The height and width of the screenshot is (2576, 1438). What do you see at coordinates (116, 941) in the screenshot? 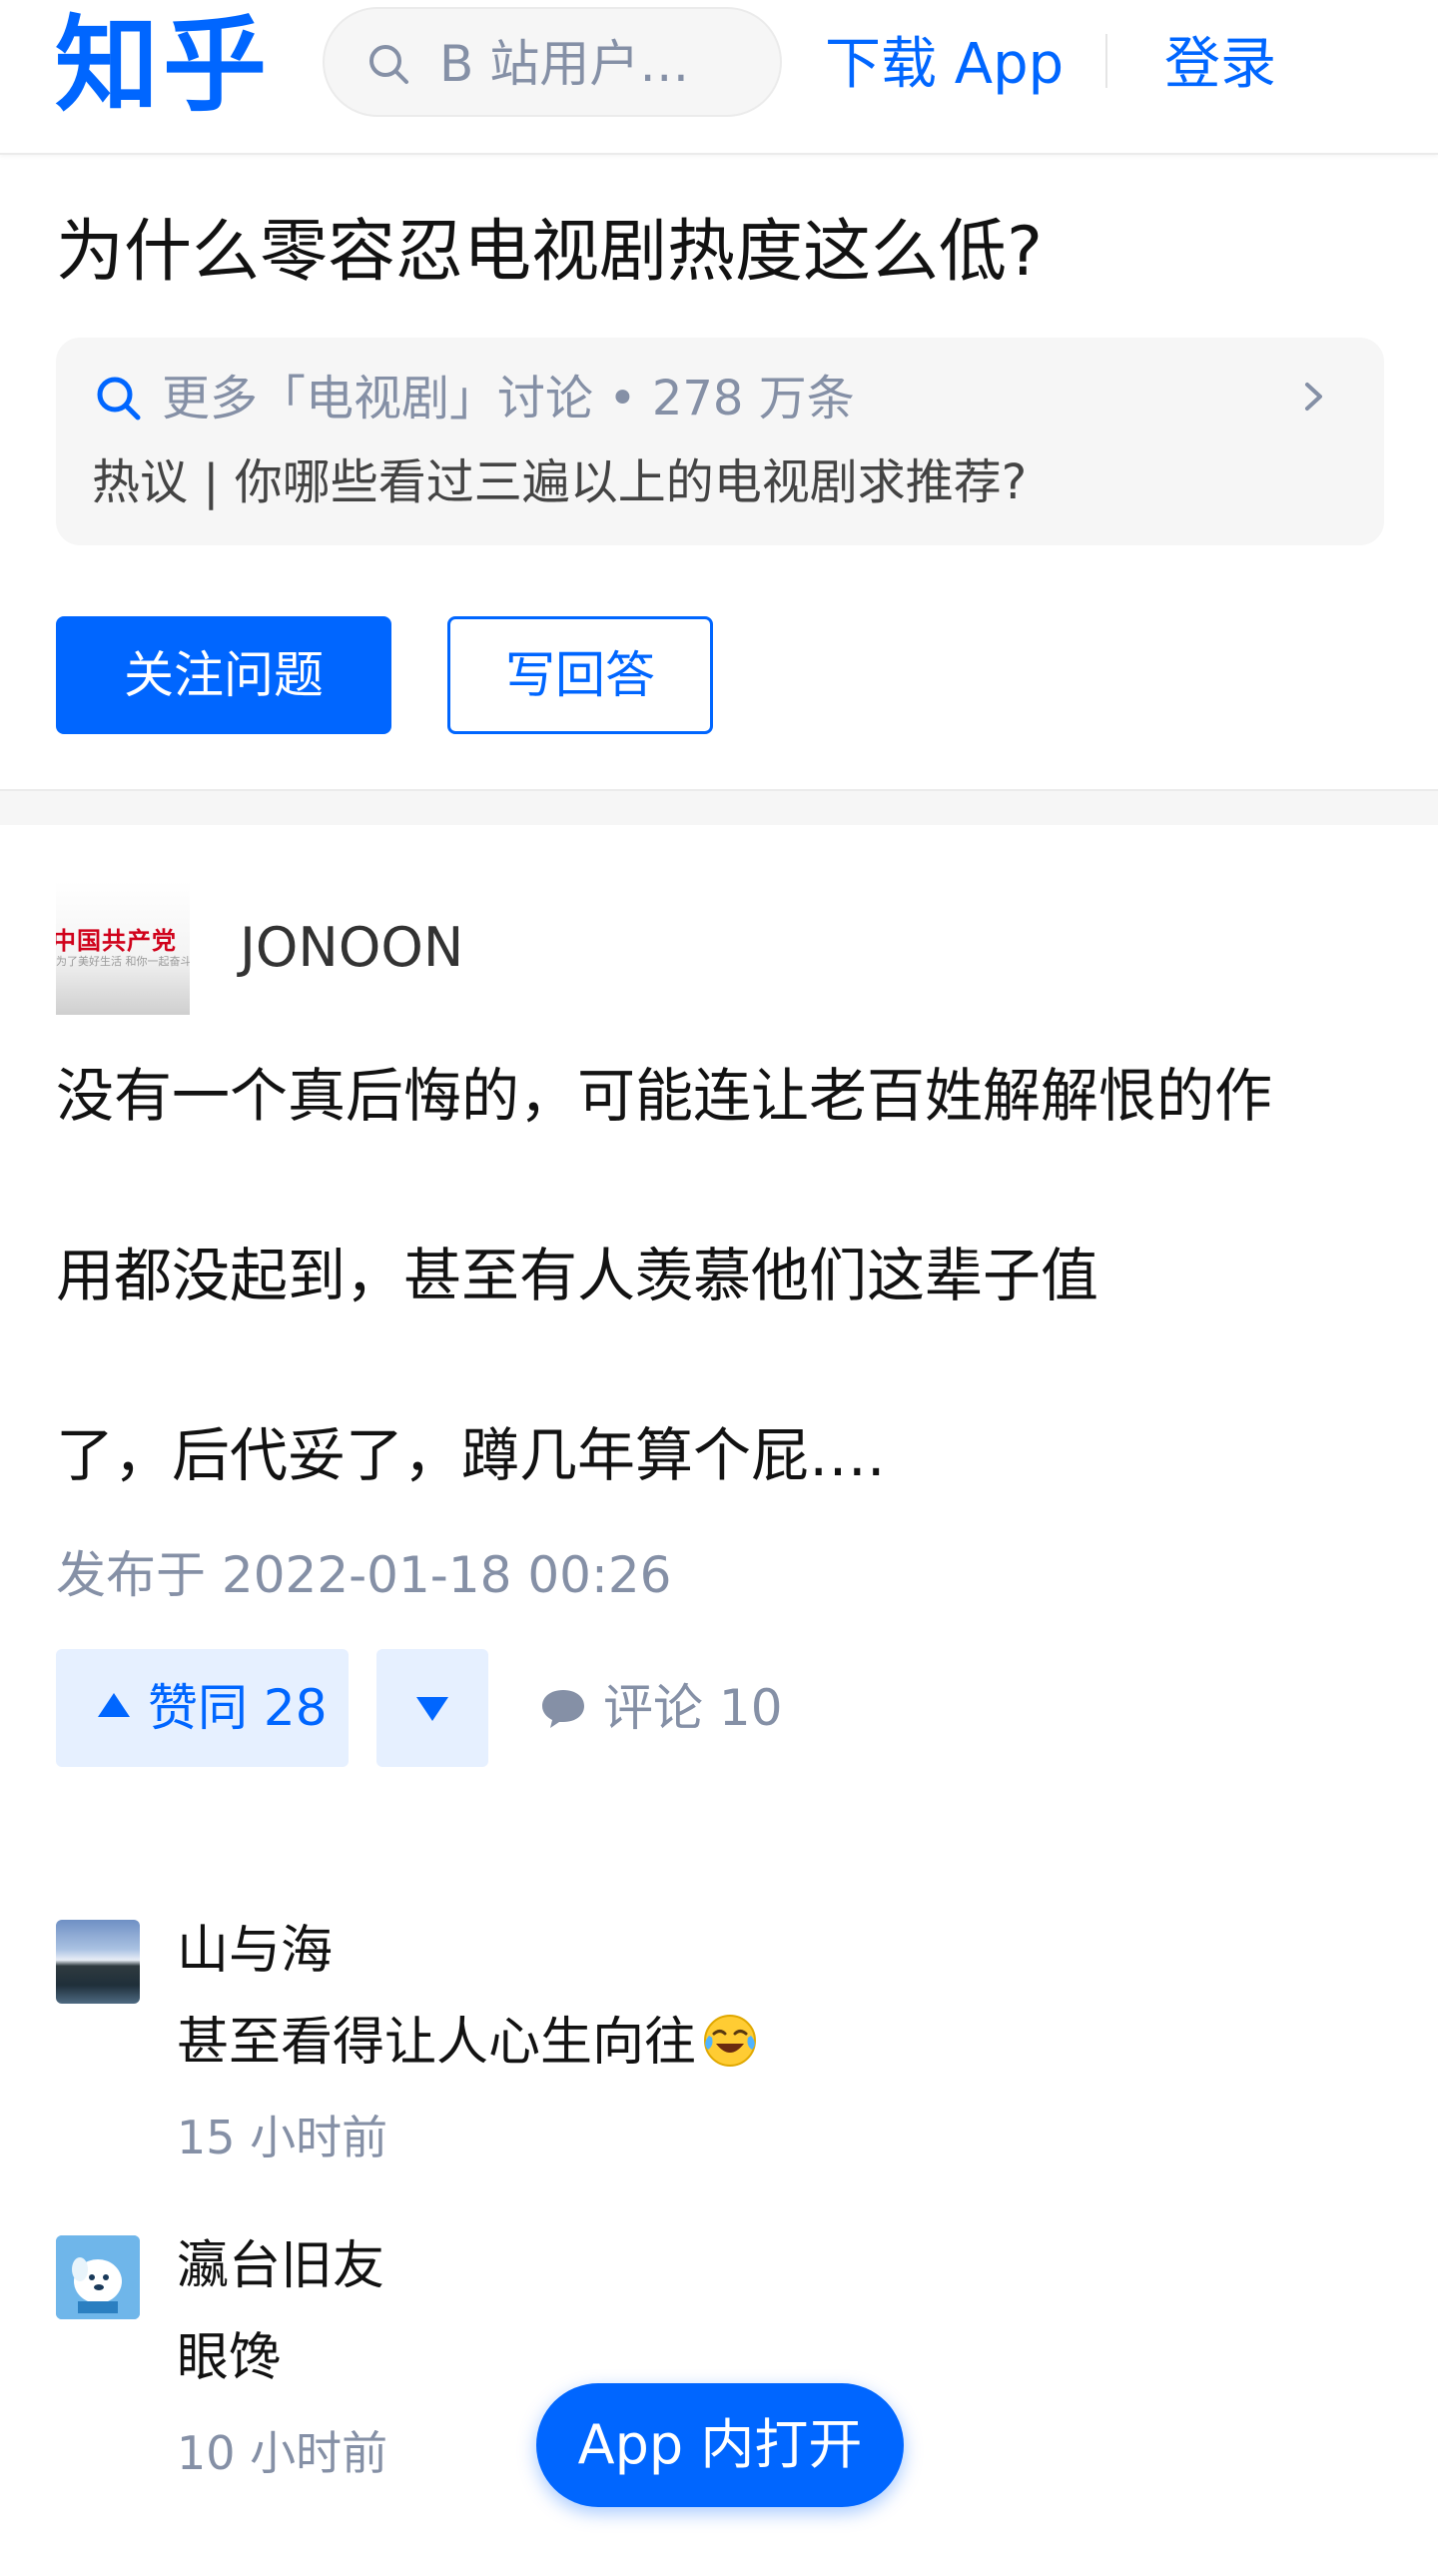
I see `avatar-text: 中国共产党` at bounding box center [116, 941].